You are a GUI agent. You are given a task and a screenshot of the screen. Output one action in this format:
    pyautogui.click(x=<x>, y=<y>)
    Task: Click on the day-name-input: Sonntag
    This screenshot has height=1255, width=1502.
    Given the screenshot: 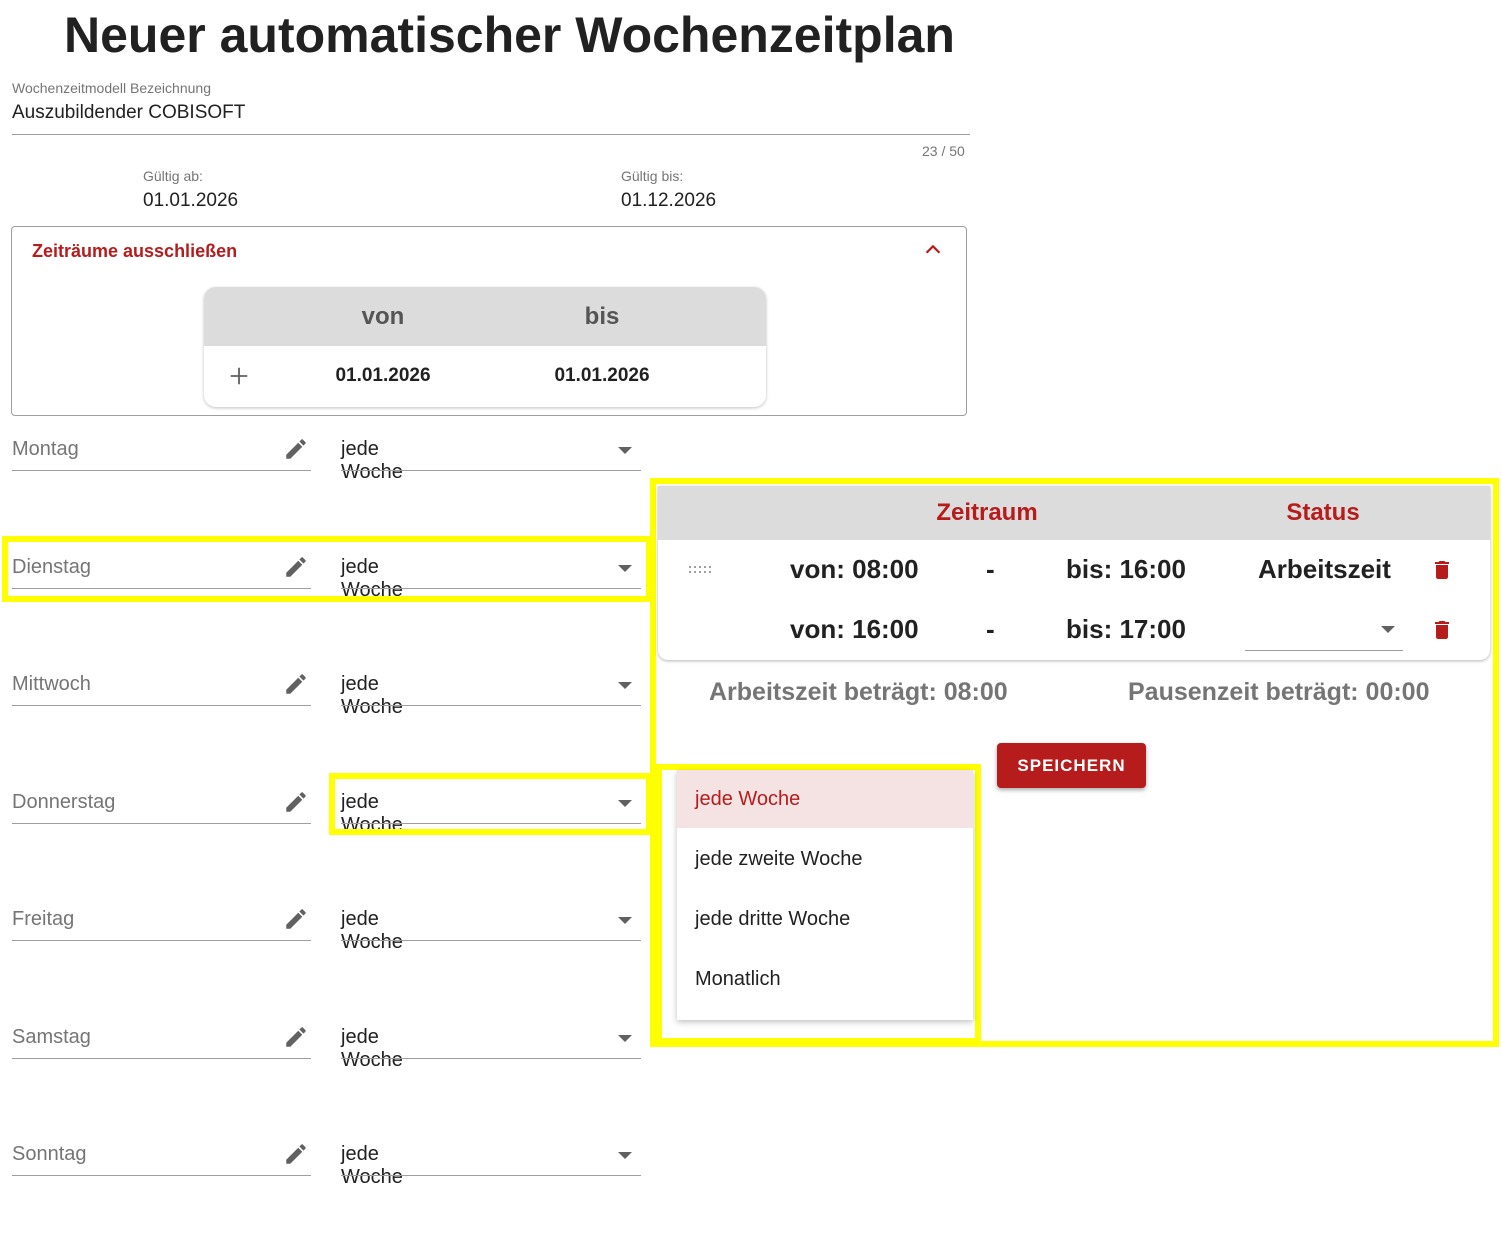 What is the action you would take?
    pyautogui.click(x=49, y=1154)
    